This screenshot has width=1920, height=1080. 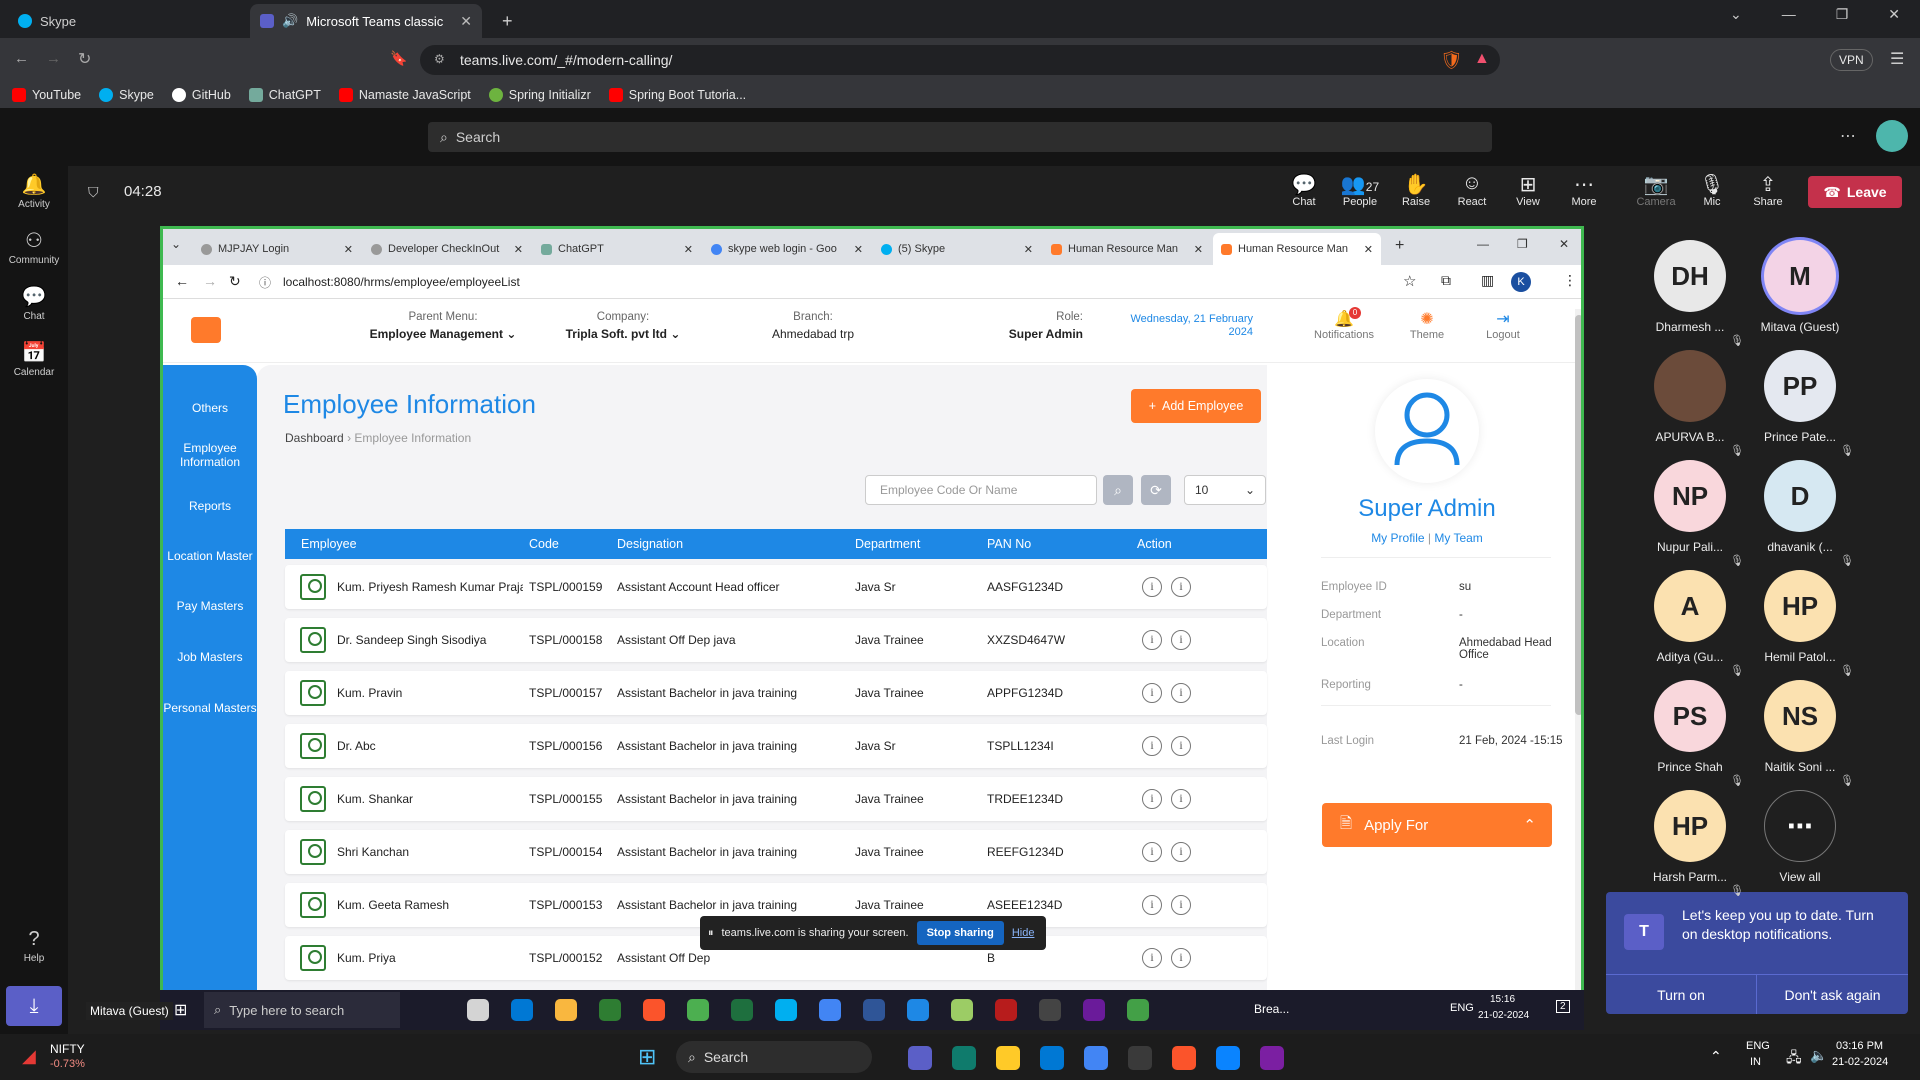 What do you see at coordinates (265, 282) in the screenshot?
I see `info-icon: ⓘ` at bounding box center [265, 282].